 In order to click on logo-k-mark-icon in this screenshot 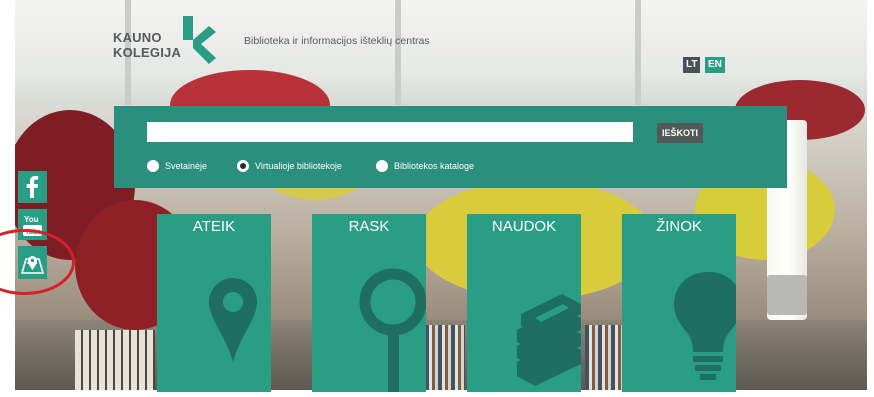, I will do `click(199, 40)`.